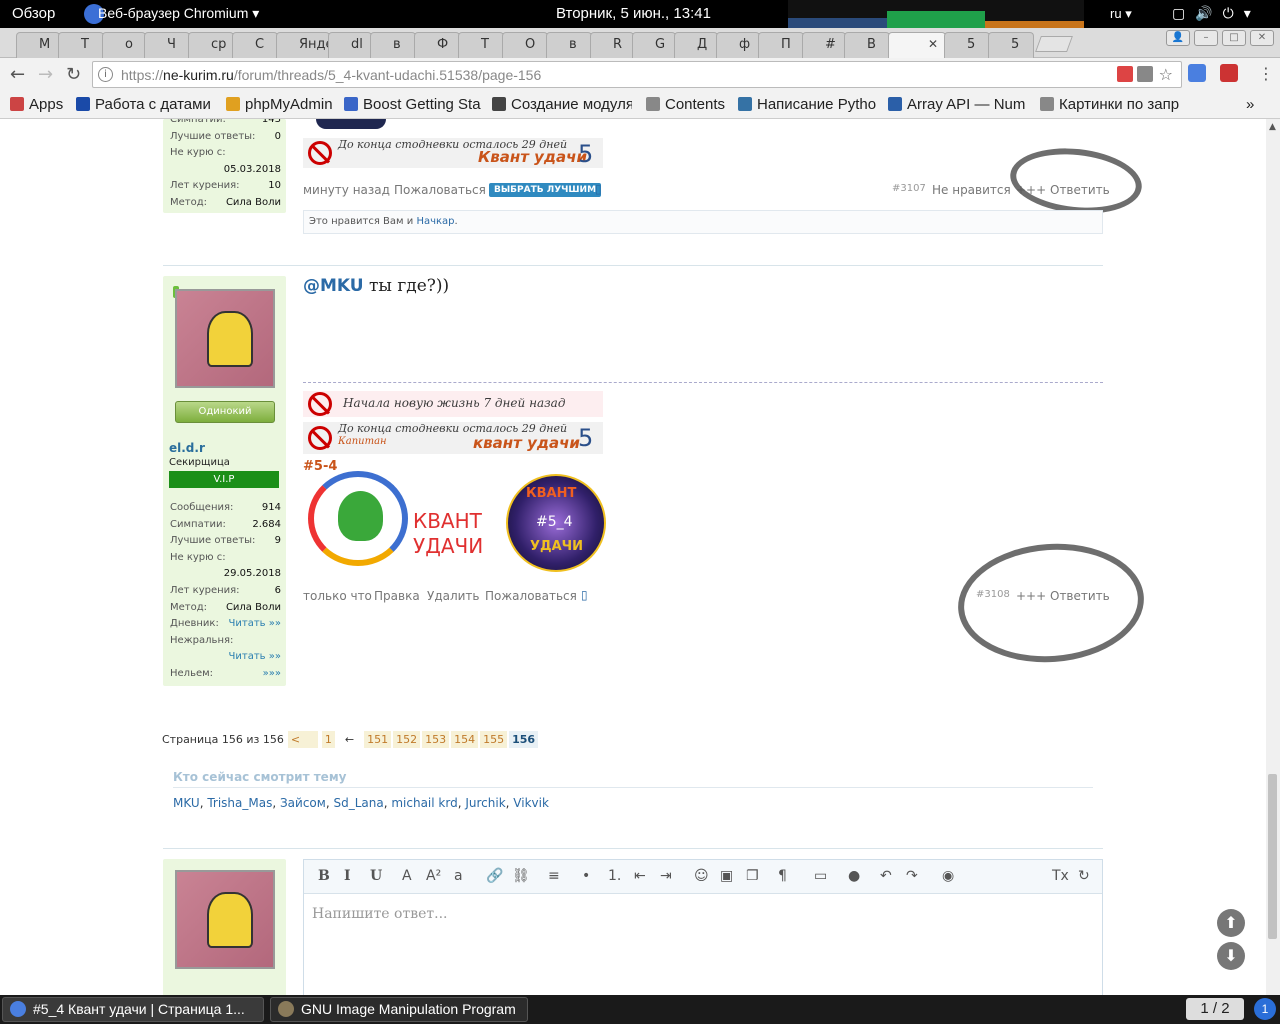 Image resolution: width=1280 pixels, height=1024 pixels. What do you see at coordinates (33, 13) in the screenshot?
I see `activities-button: Обзор` at bounding box center [33, 13].